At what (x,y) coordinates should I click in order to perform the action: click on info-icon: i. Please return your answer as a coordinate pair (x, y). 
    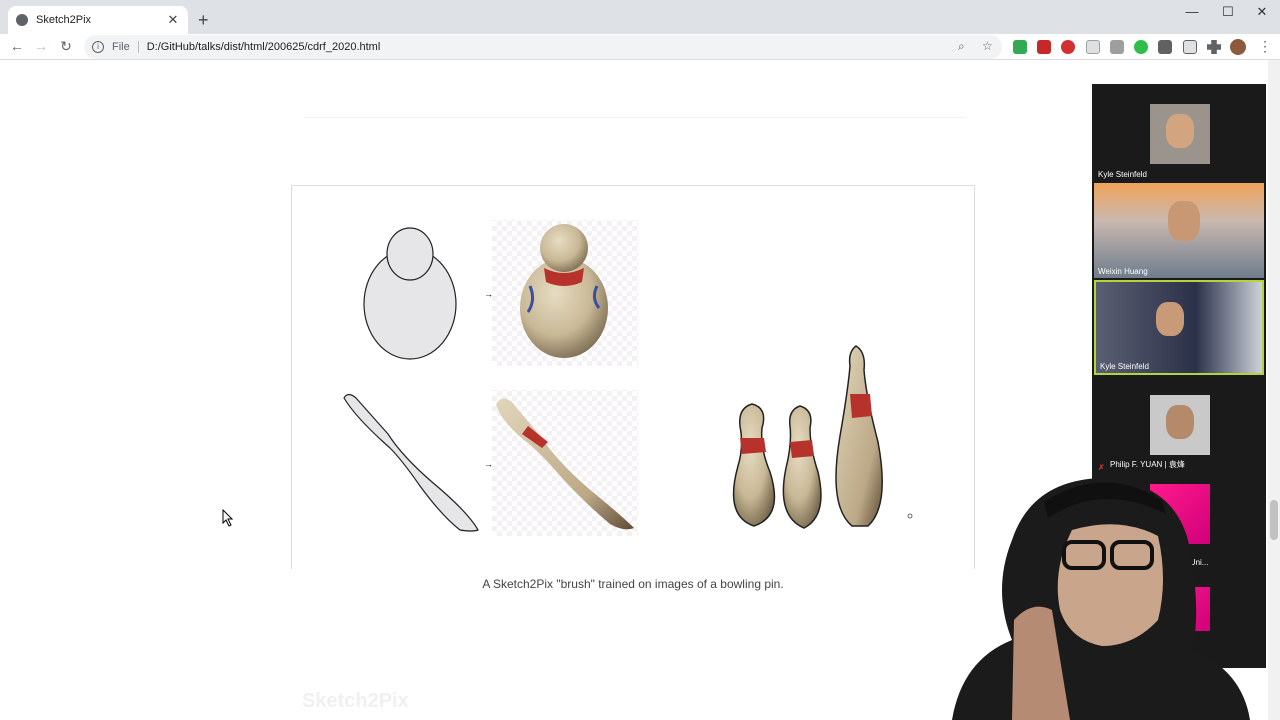
    Looking at the image, I should click on (98, 47).